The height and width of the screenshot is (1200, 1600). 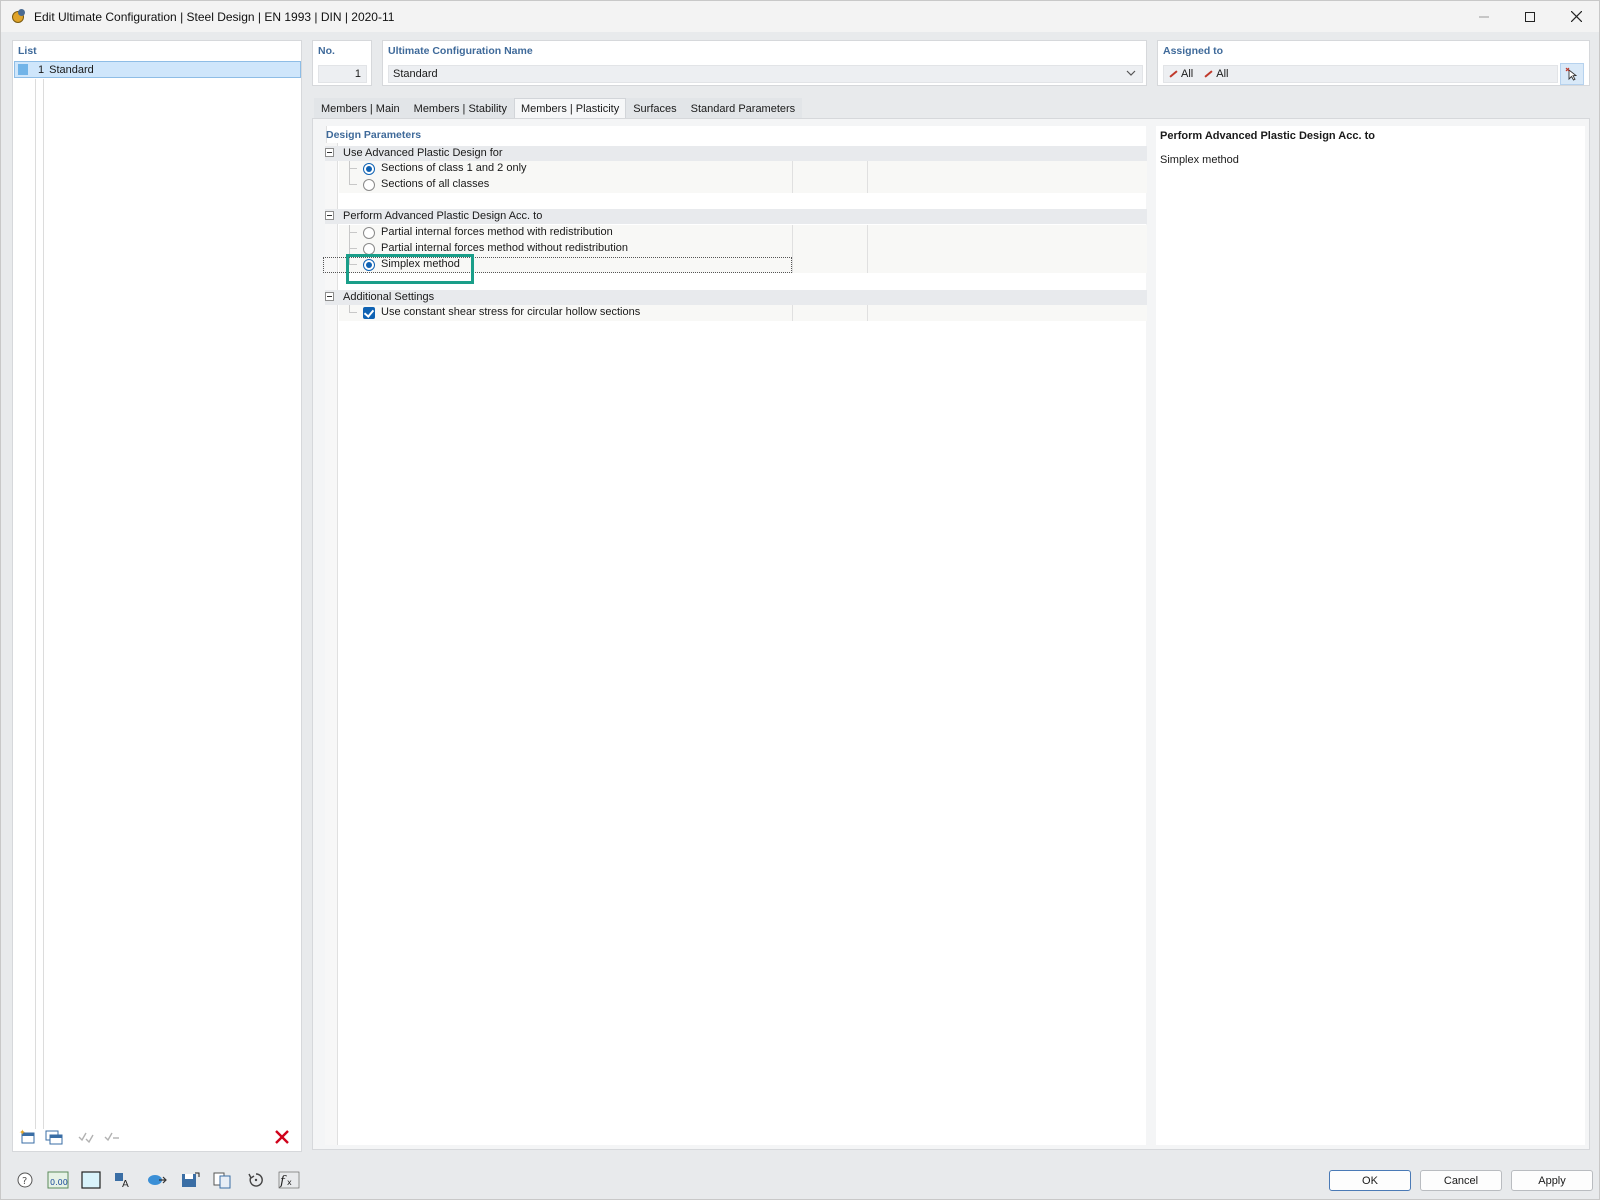 I want to click on save-icon, so click(x=190, y=1179).